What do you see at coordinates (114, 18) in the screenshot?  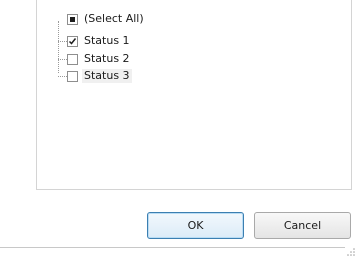 I see `select-all-label: (Select All)` at bounding box center [114, 18].